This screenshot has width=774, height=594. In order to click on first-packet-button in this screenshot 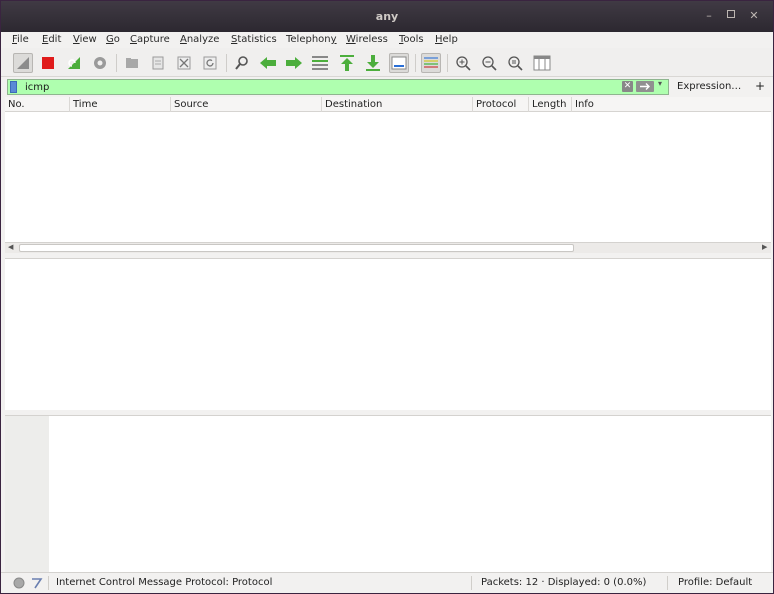, I will do `click(347, 63)`.